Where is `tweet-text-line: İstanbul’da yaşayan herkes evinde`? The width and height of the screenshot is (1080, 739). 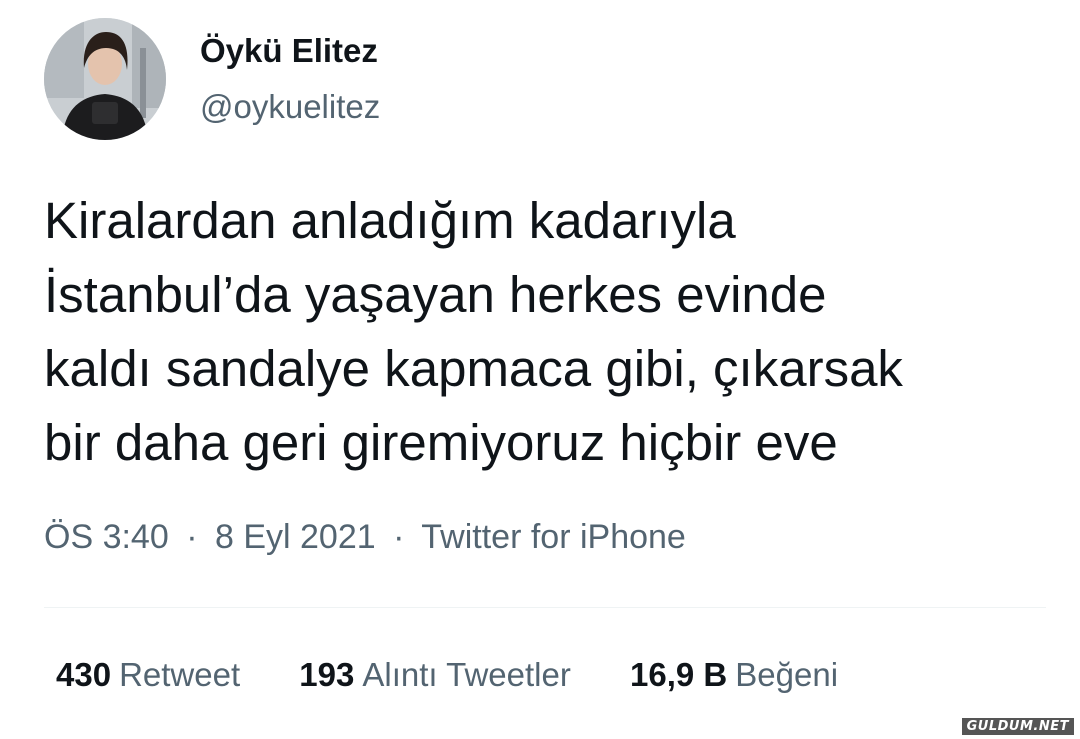
tweet-text-line: İstanbul’da yaşayan herkes evinde is located at coordinates (435, 294).